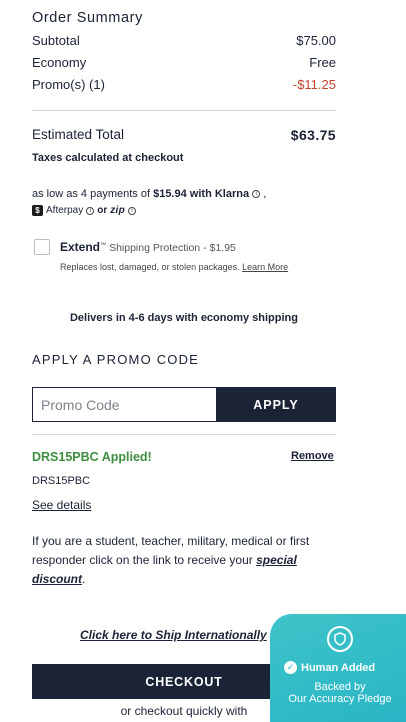  Describe the element at coordinates (65, 210) in the screenshot. I see `afterpay-logo: Afterpay` at that location.